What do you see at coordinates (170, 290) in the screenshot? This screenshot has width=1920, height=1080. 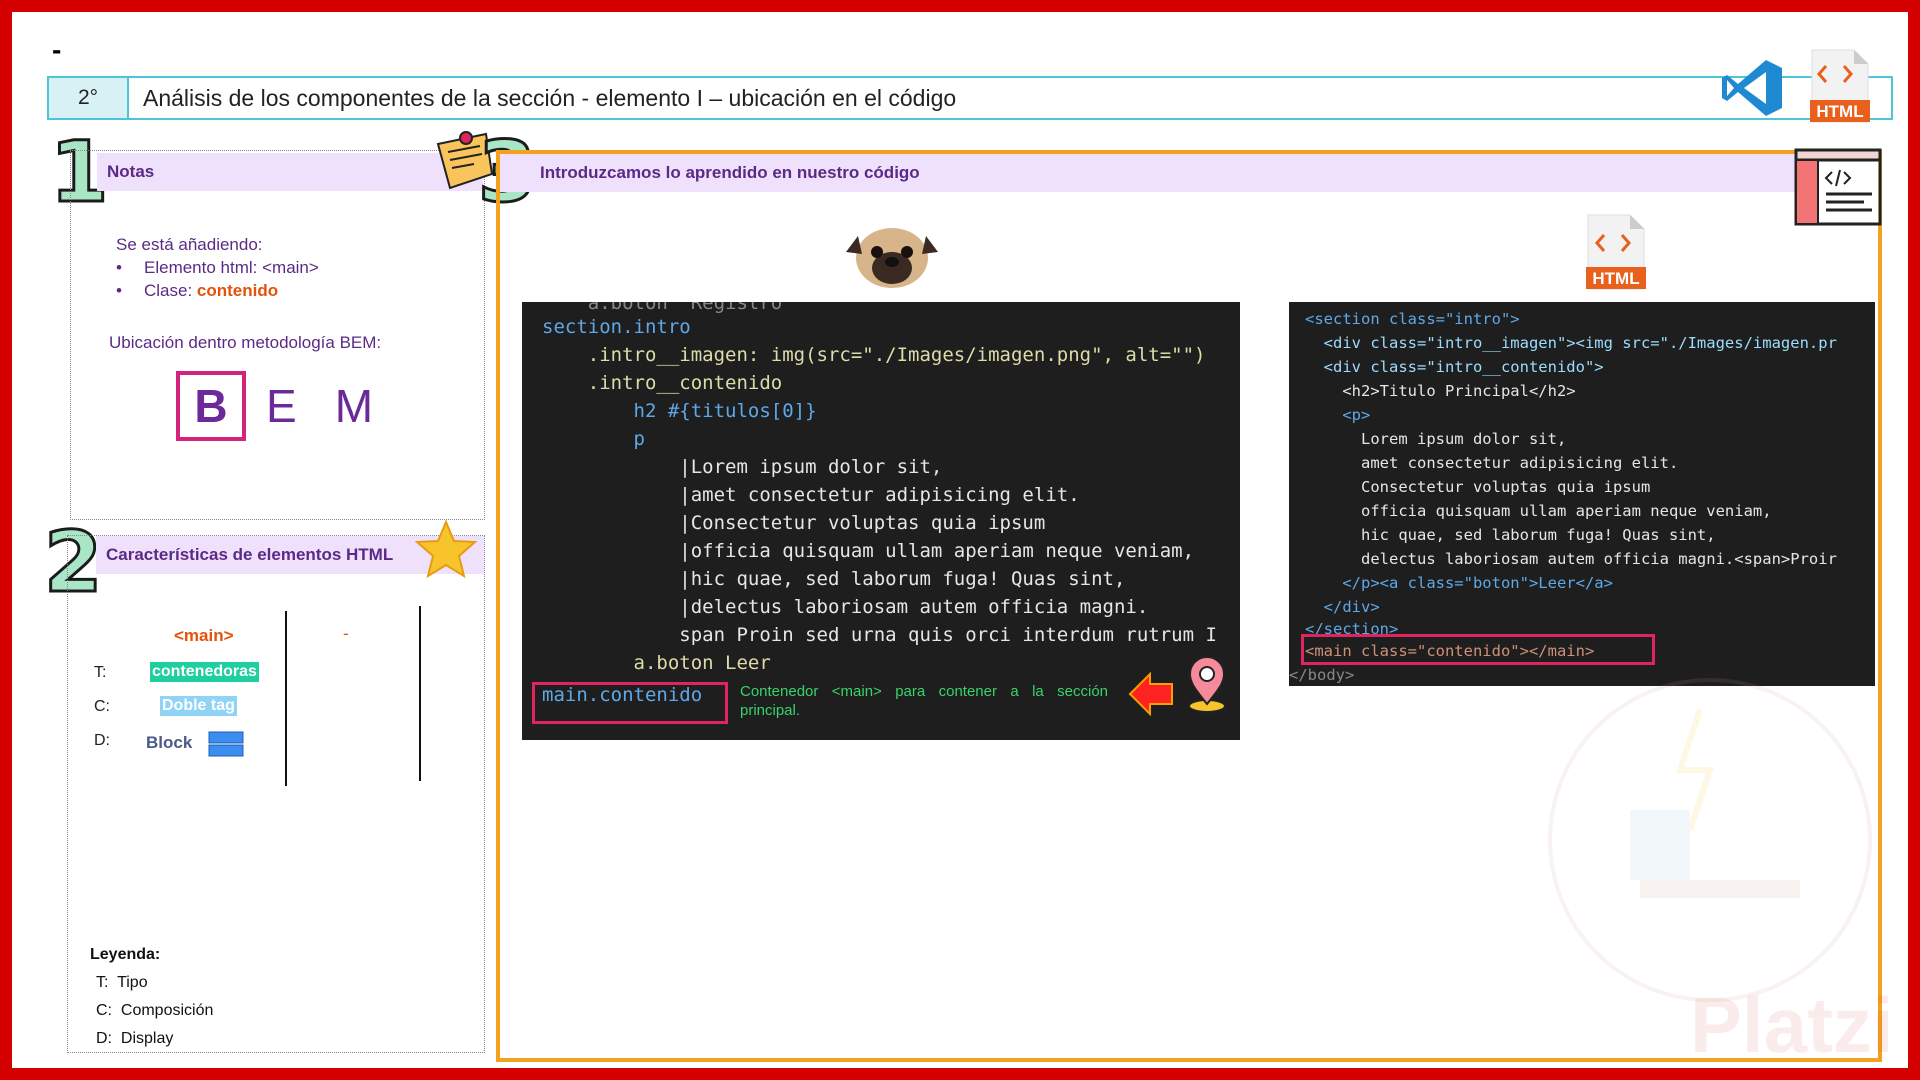 I see `class-prefix: Clase:` at bounding box center [170, 290].